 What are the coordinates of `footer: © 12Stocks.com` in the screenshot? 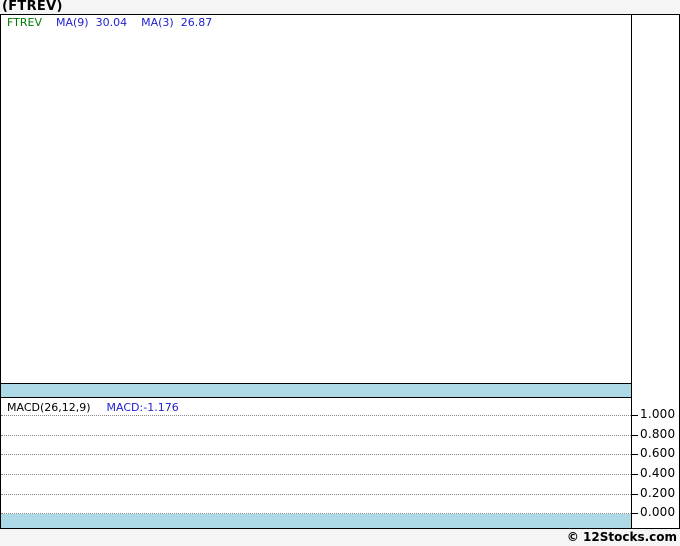 It's located at (338, 537).